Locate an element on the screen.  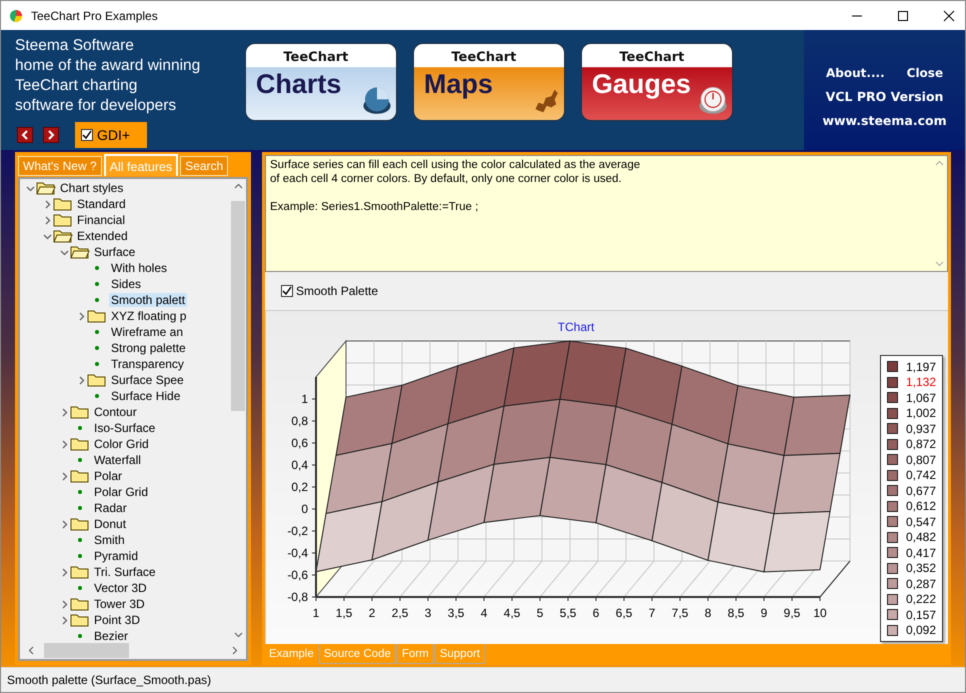
tree-item: Waterfall is located at coordinates (117, 460).